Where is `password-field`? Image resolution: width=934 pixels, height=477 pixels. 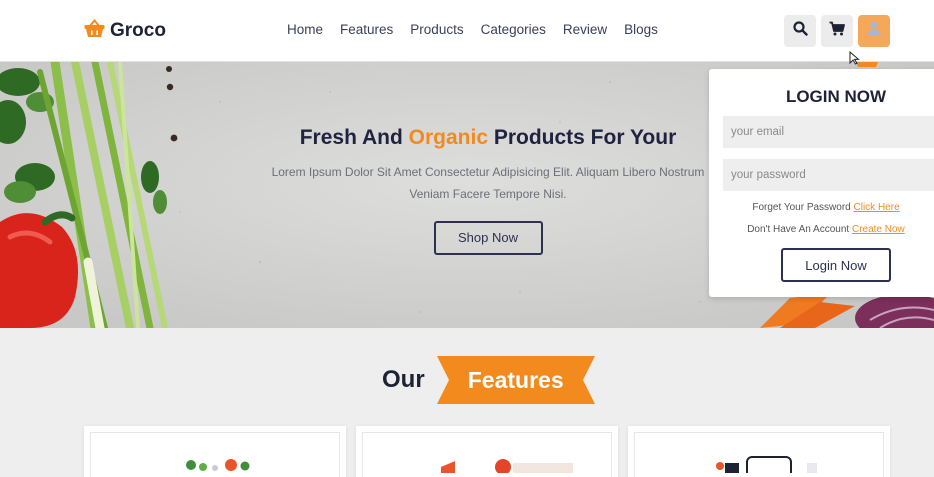 password-field is located at coordinates (828, 175).